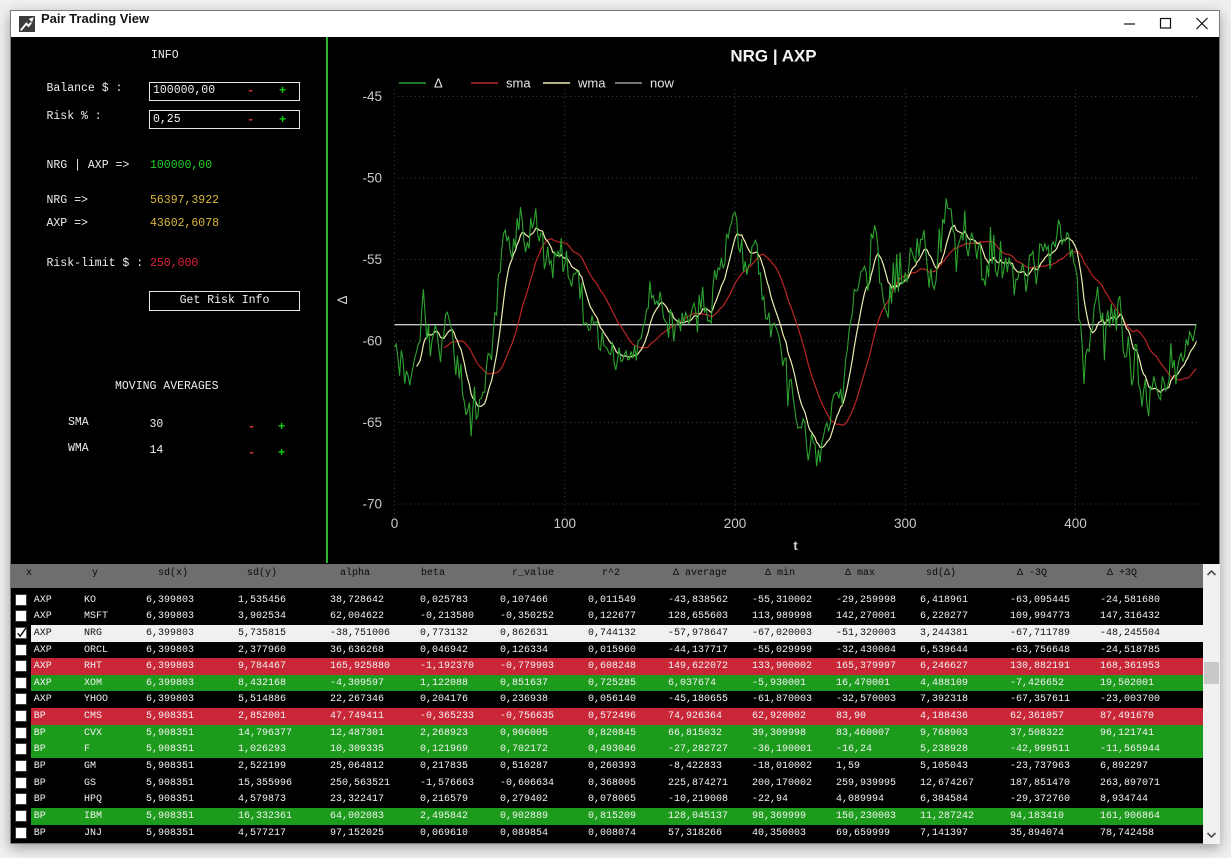 This screenshot has width=1231, height=858. Describe the element at coordinates (591, 83) in the screenshot. I see `svg-text: wma` at that location.